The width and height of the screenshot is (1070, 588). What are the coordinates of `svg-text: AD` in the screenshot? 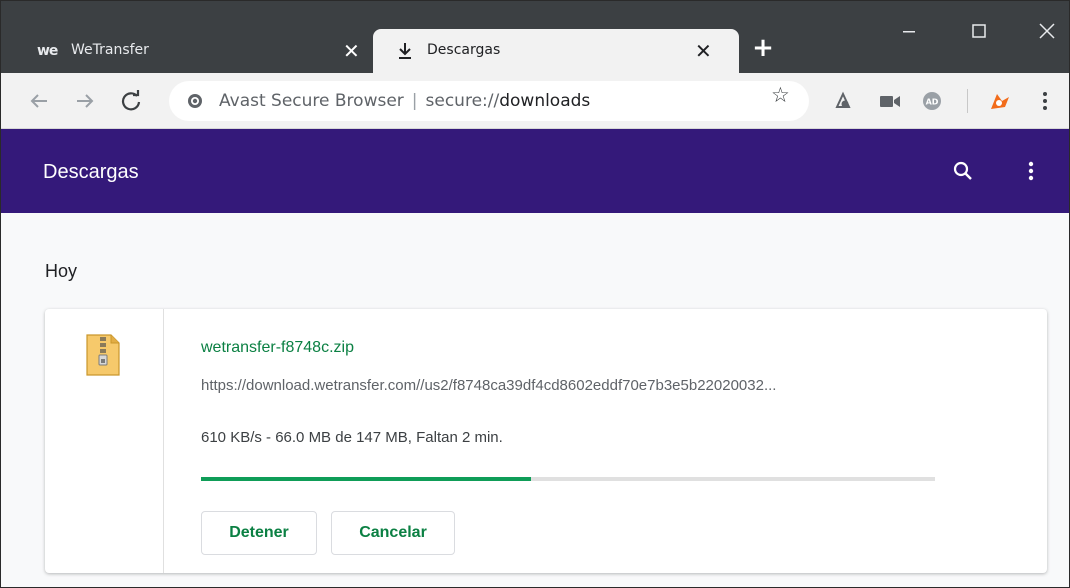 It's located at (932, 102).